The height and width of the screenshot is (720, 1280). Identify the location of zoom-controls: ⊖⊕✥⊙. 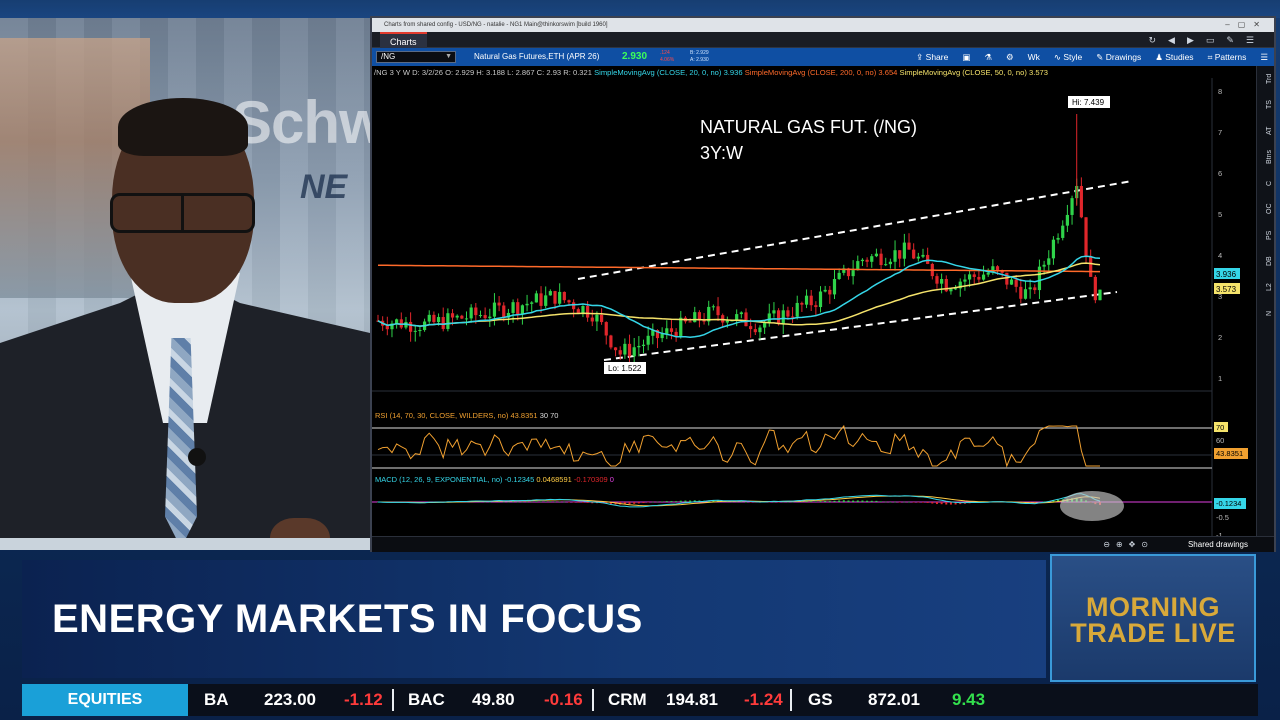
(1128, 545).